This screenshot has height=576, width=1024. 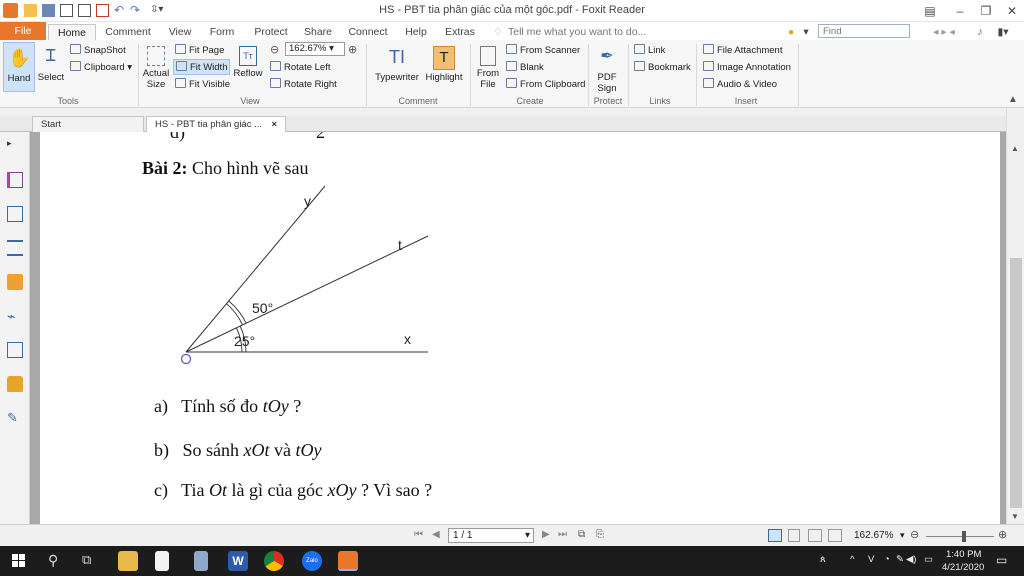 What do you see at coordinates (274, 561) in the screenshot?
I see `chrome-icon` at bounding box center [274, 561].